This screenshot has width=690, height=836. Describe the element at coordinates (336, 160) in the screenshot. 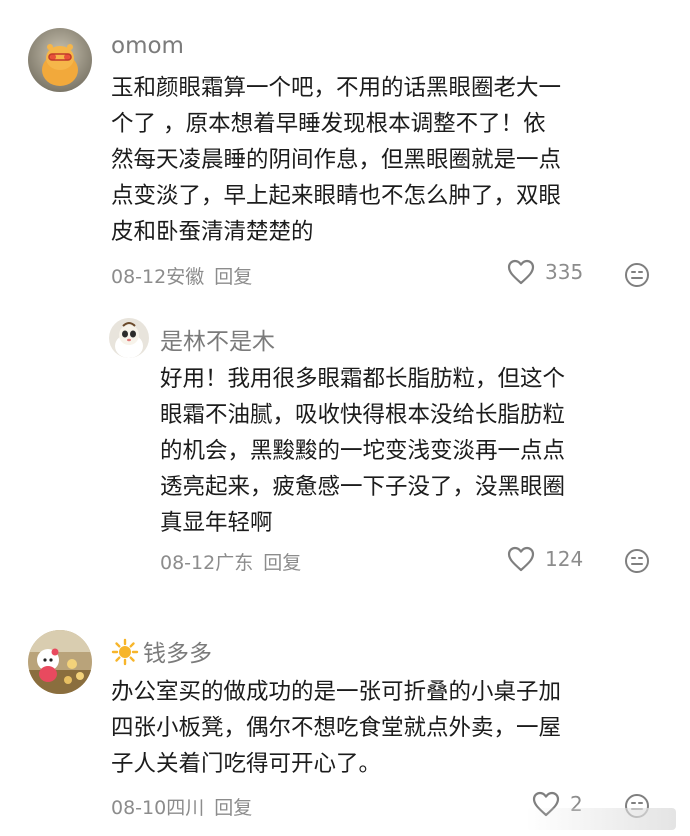

I see `comment-text-line: 然每天凌晨睡的阴间作息，但黑眼圈就是一点` at that location.